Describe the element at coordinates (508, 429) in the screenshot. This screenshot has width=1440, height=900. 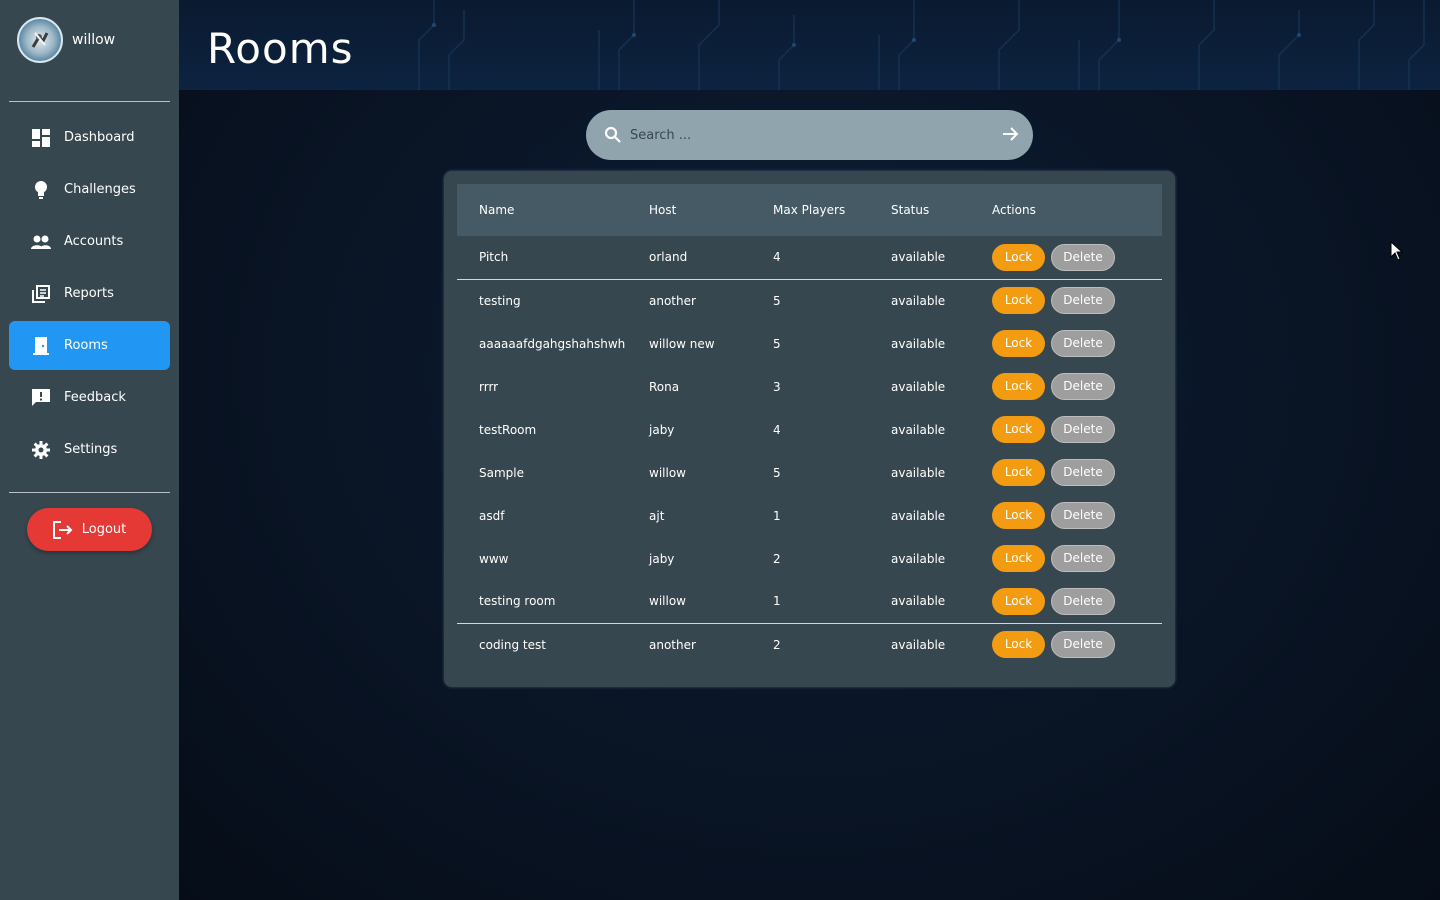
I see `room-name-cell: testRoom` at that location.